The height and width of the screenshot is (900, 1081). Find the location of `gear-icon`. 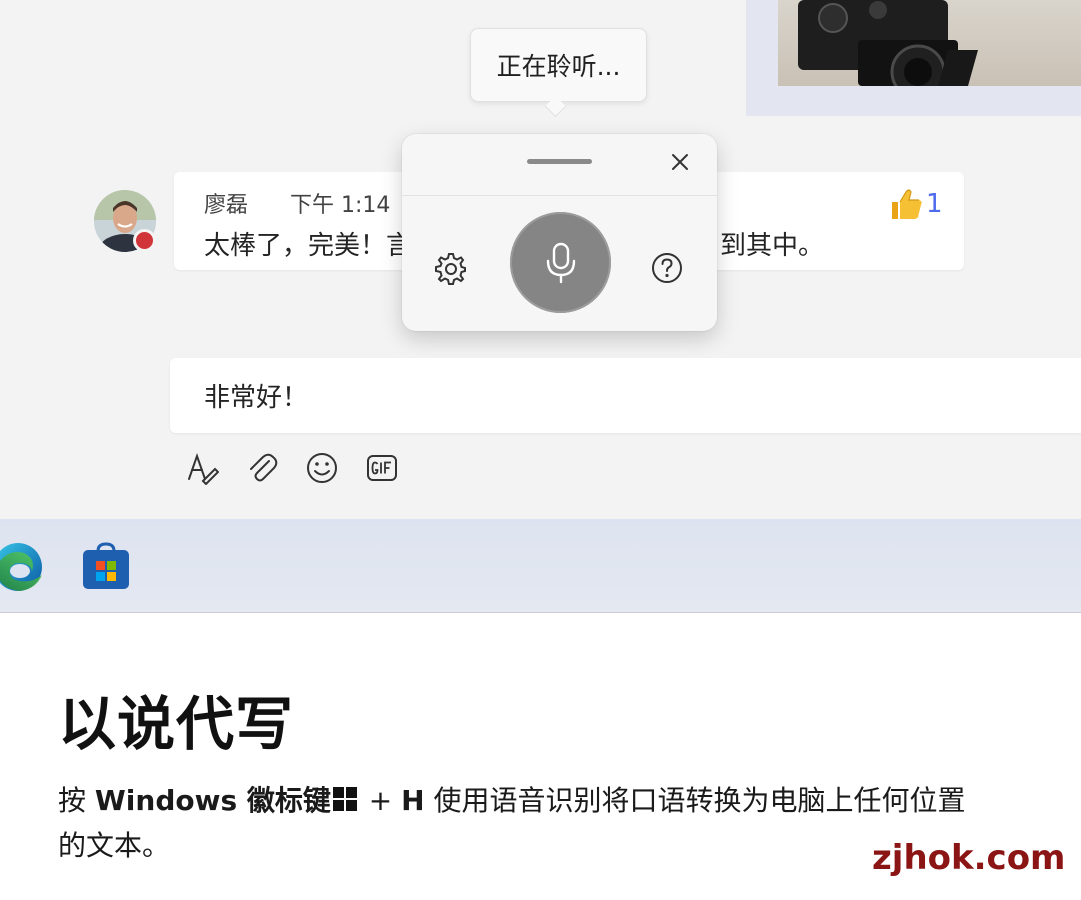

gear-icon is located at coordinates (450, 269).